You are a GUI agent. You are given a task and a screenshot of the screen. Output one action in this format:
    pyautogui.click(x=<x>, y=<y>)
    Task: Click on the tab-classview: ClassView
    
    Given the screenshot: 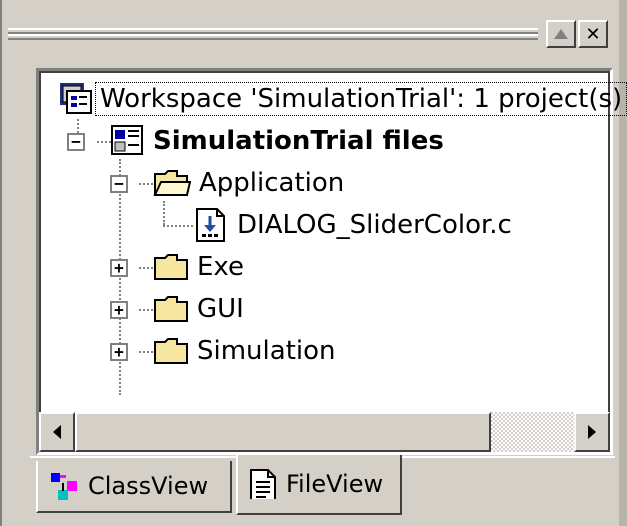 What is the action you would take?
    pyautogui.click(x=134, y=487)
    